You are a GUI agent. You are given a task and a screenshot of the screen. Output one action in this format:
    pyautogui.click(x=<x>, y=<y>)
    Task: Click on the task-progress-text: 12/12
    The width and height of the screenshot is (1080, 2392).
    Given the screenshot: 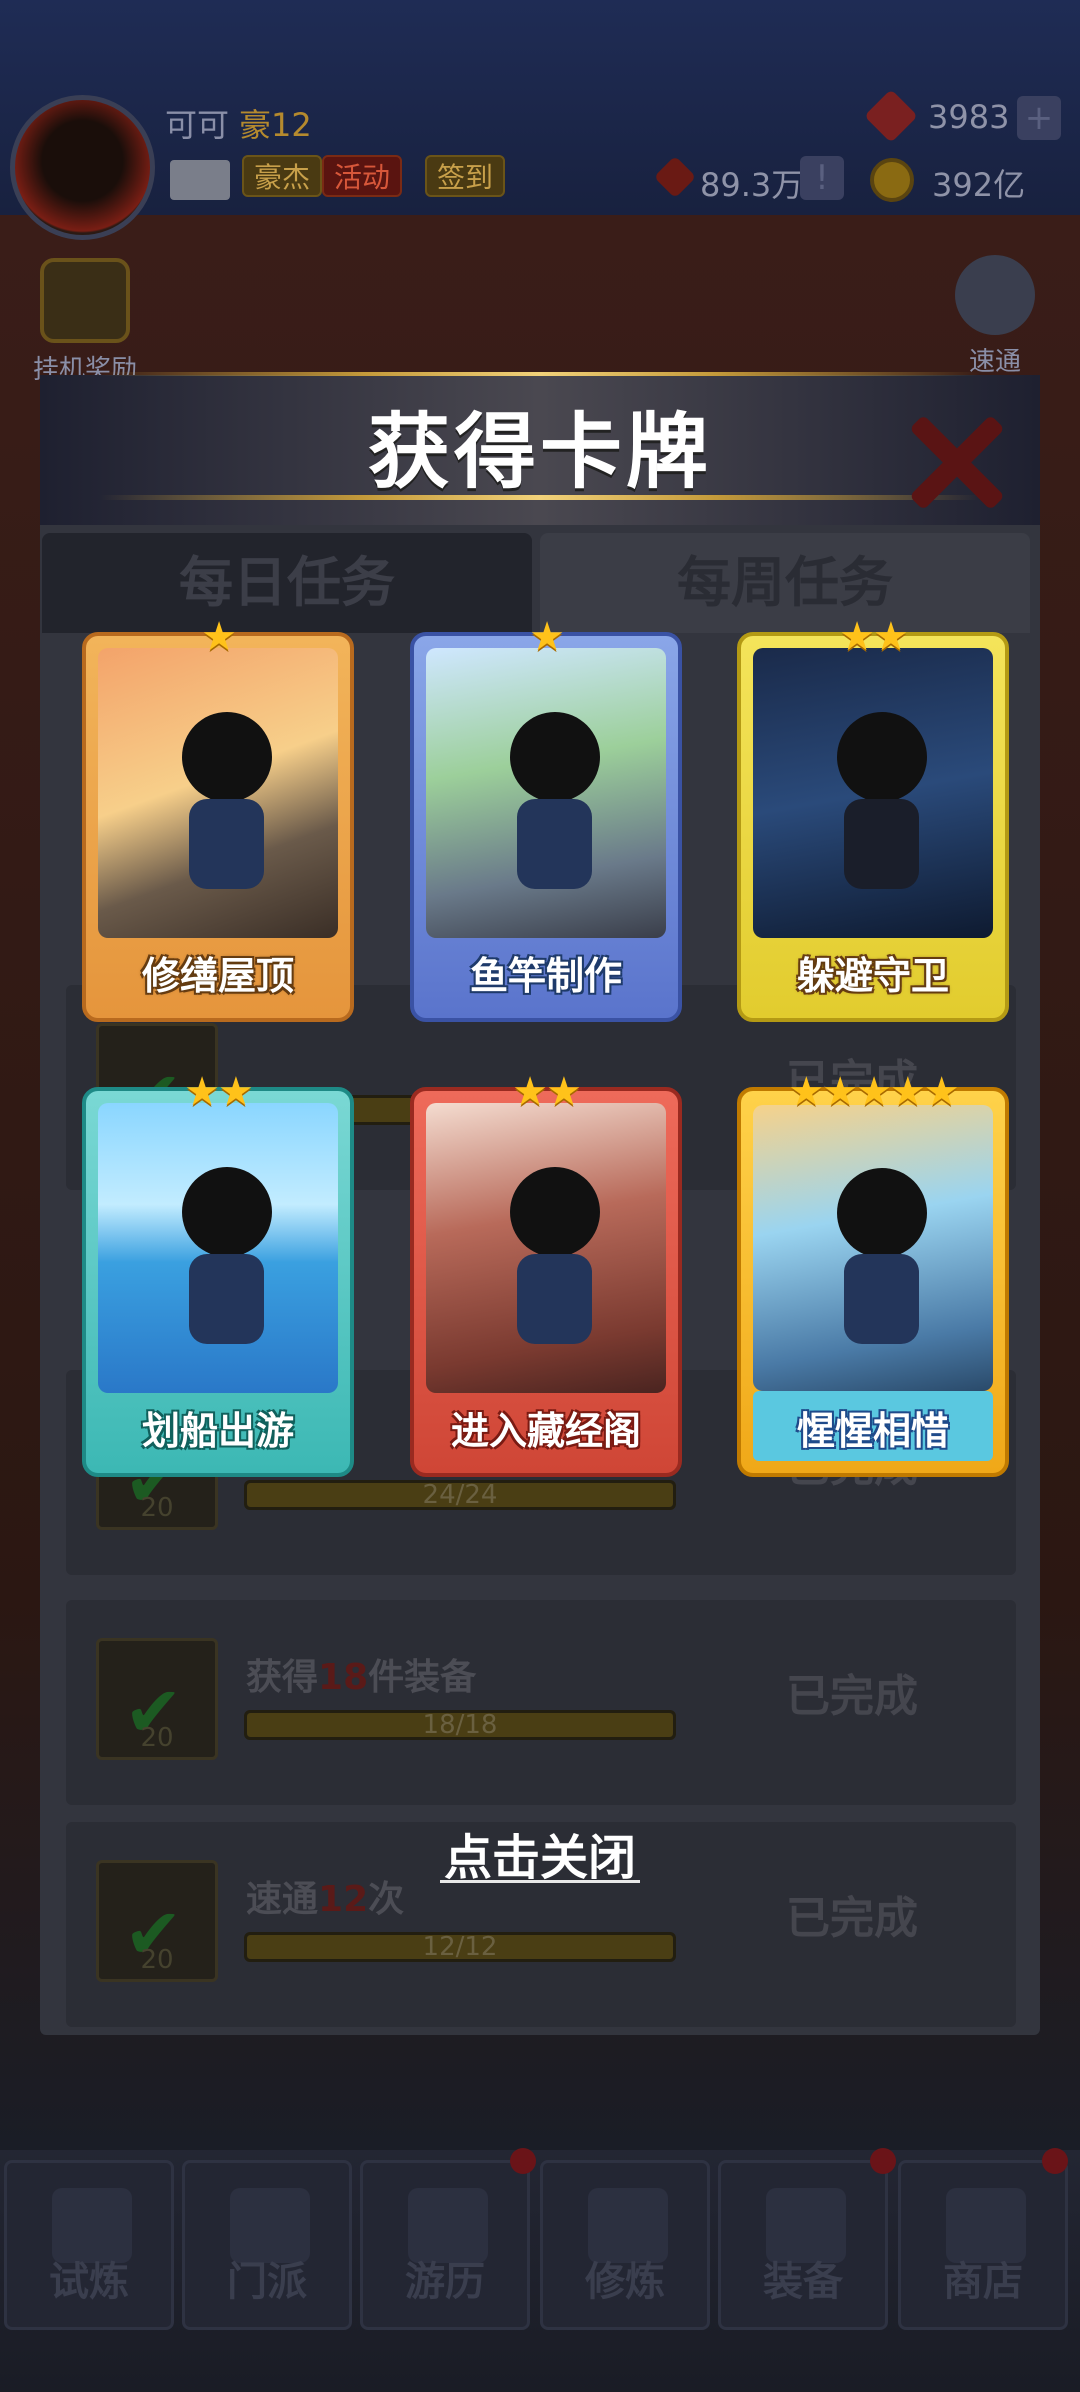 What is the action you would take?
    pyautogui.click(x=460, y=1947)
    